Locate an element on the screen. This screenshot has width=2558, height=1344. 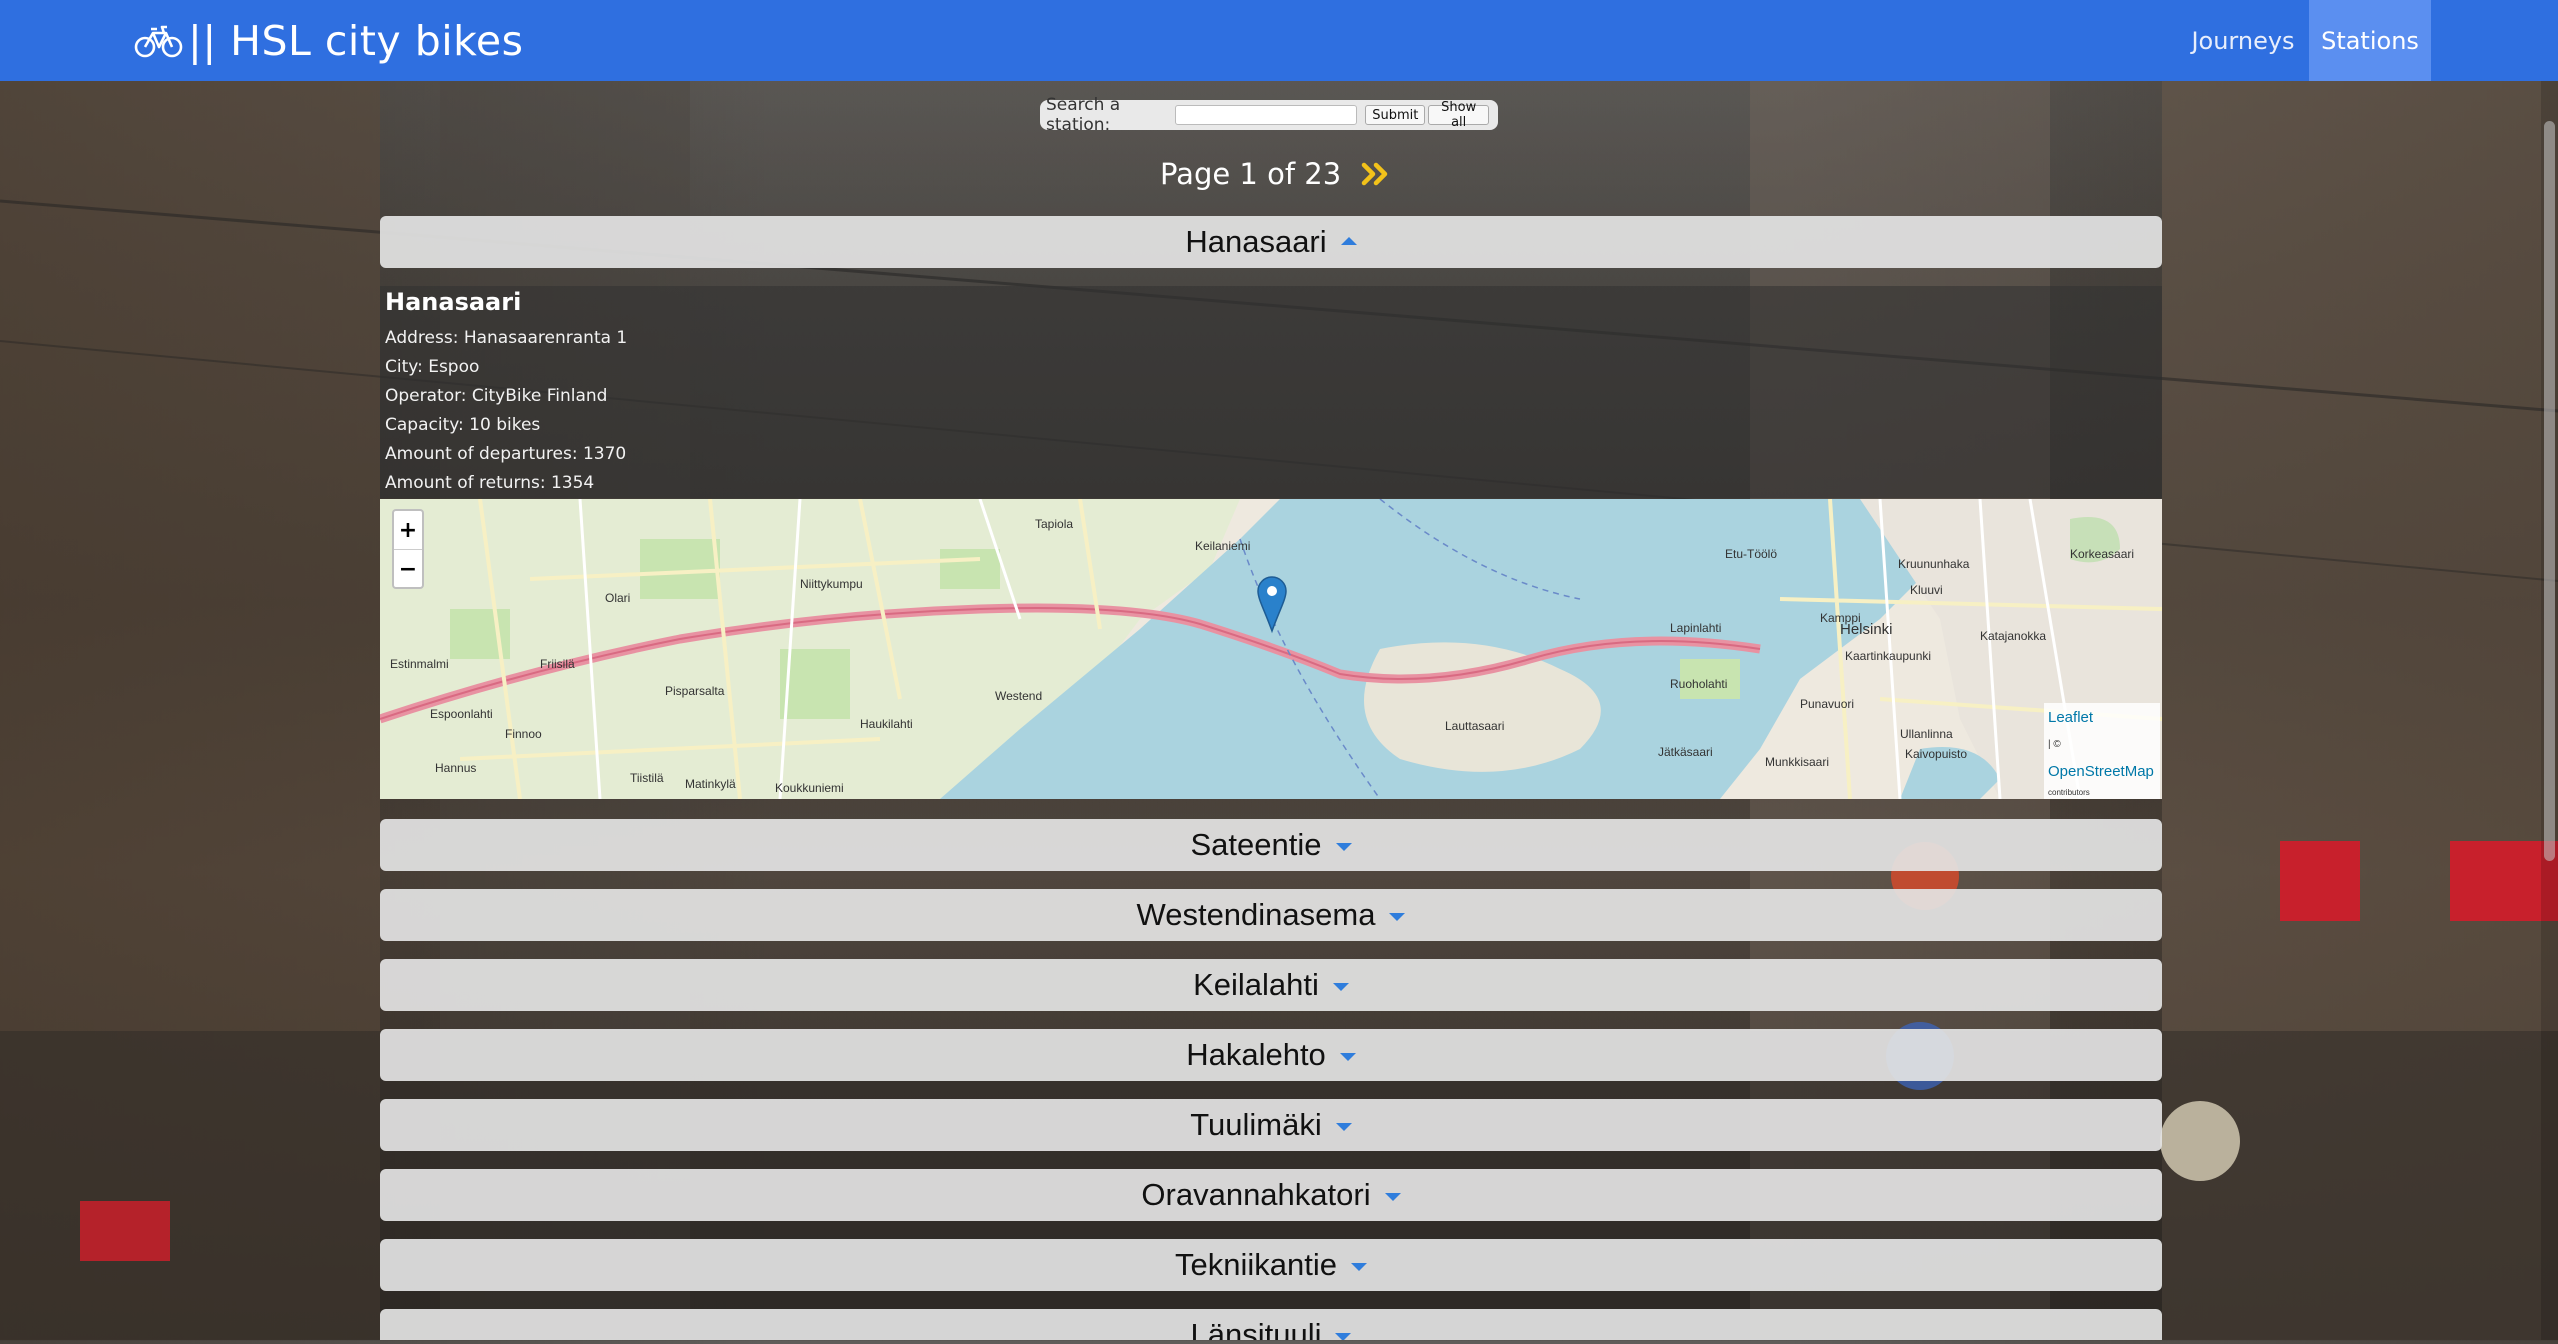
nav-stations: Stations is located at coordinates (2370, 40).